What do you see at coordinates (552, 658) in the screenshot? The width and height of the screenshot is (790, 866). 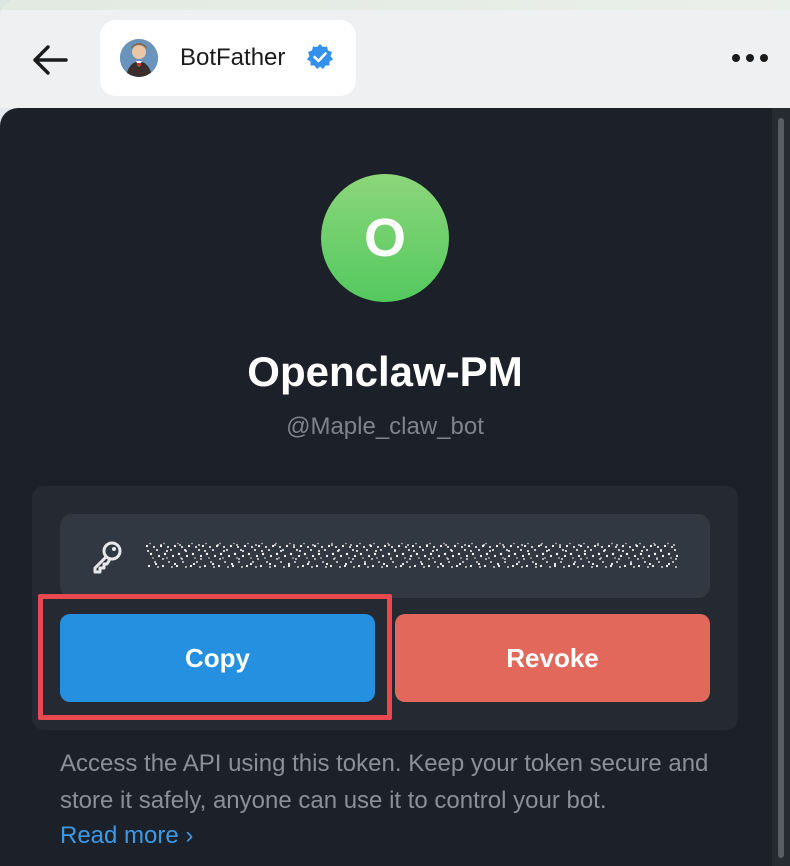 I see `revoke-button: Revoke` at bounding box center [552, 658].